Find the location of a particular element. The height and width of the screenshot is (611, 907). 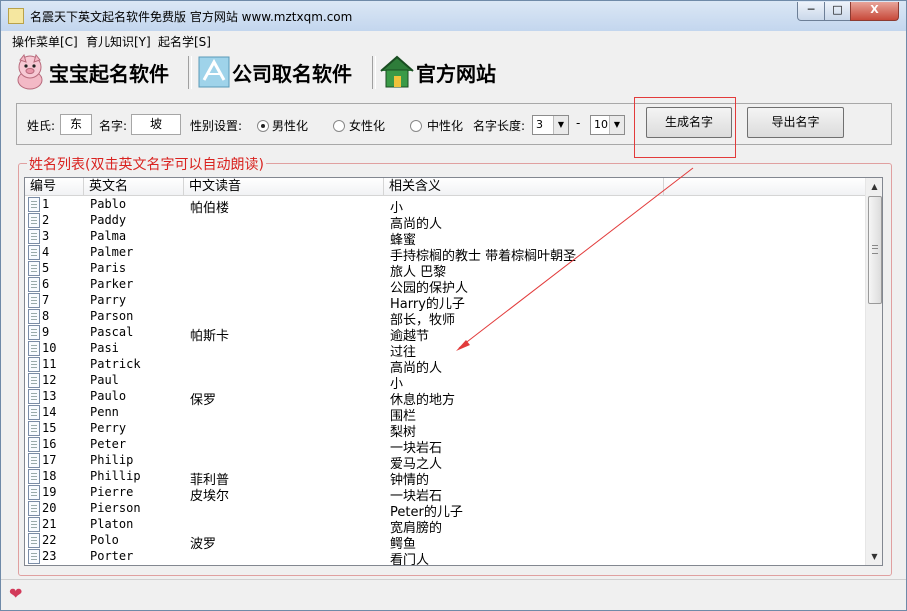

table-row: 20 Pierson Peter的儿子 is located at coordinates (445, 510).